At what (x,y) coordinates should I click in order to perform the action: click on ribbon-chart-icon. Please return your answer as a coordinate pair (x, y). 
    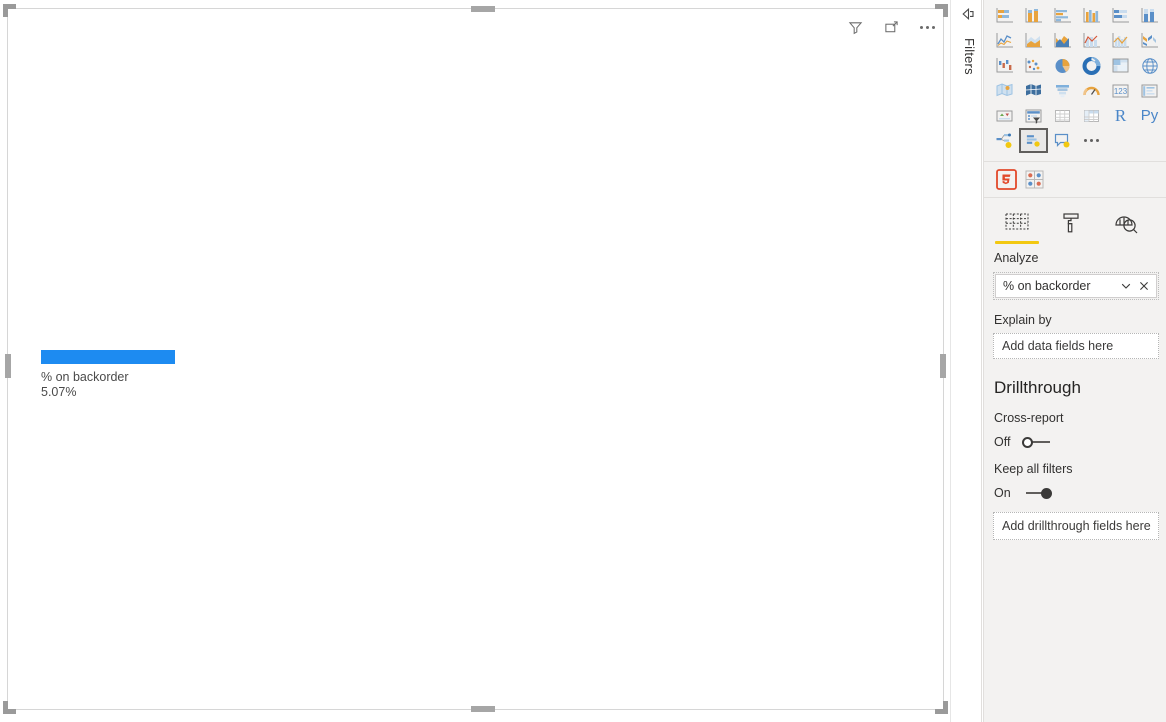
    Looking at the image, I should click on (1149, 40).